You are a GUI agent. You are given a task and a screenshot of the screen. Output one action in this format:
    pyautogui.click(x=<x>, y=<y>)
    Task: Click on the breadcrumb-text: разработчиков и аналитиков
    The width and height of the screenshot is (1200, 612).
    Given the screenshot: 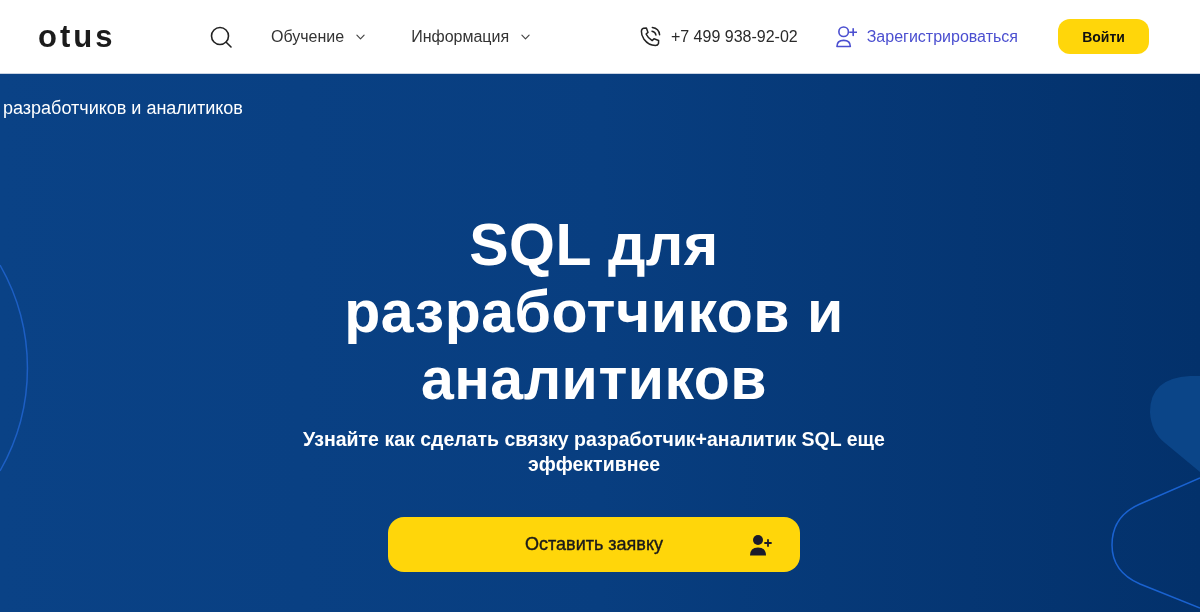 What is the action you would take?
    pyautogui.click(x=122, y=108)
    